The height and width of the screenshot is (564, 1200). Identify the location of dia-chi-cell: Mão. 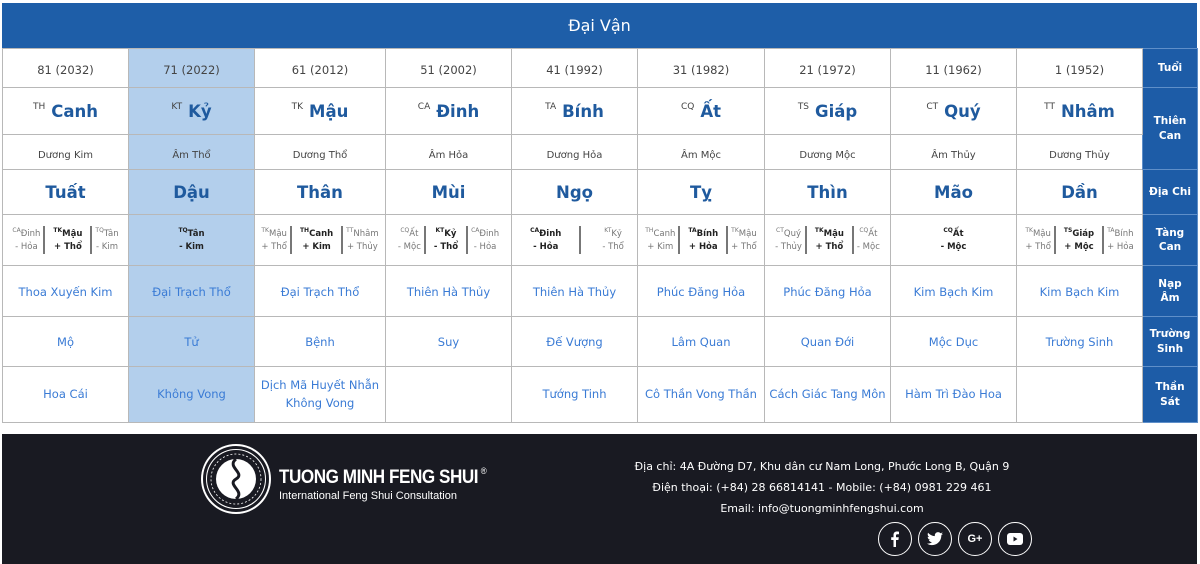
(953, 192).